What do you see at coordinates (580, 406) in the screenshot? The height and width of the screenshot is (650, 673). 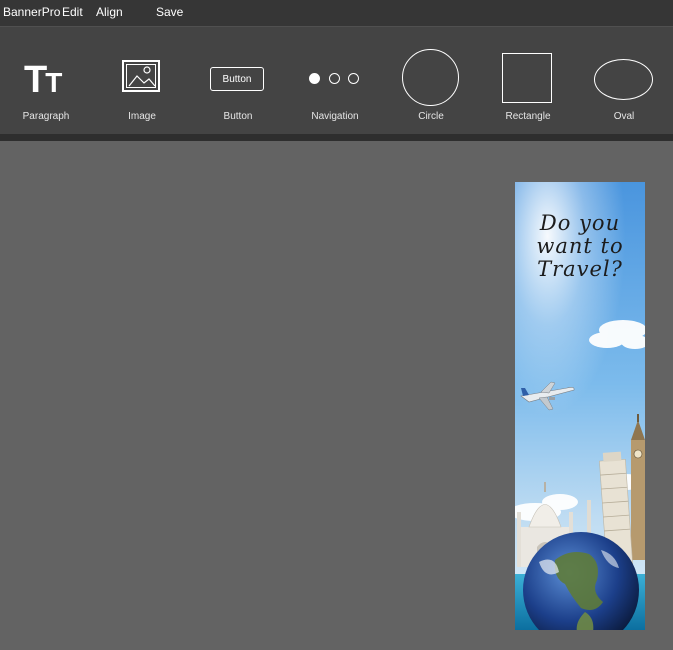 I see `travel-banner: Do you want to Travel?` at bounding box center [580, 406].